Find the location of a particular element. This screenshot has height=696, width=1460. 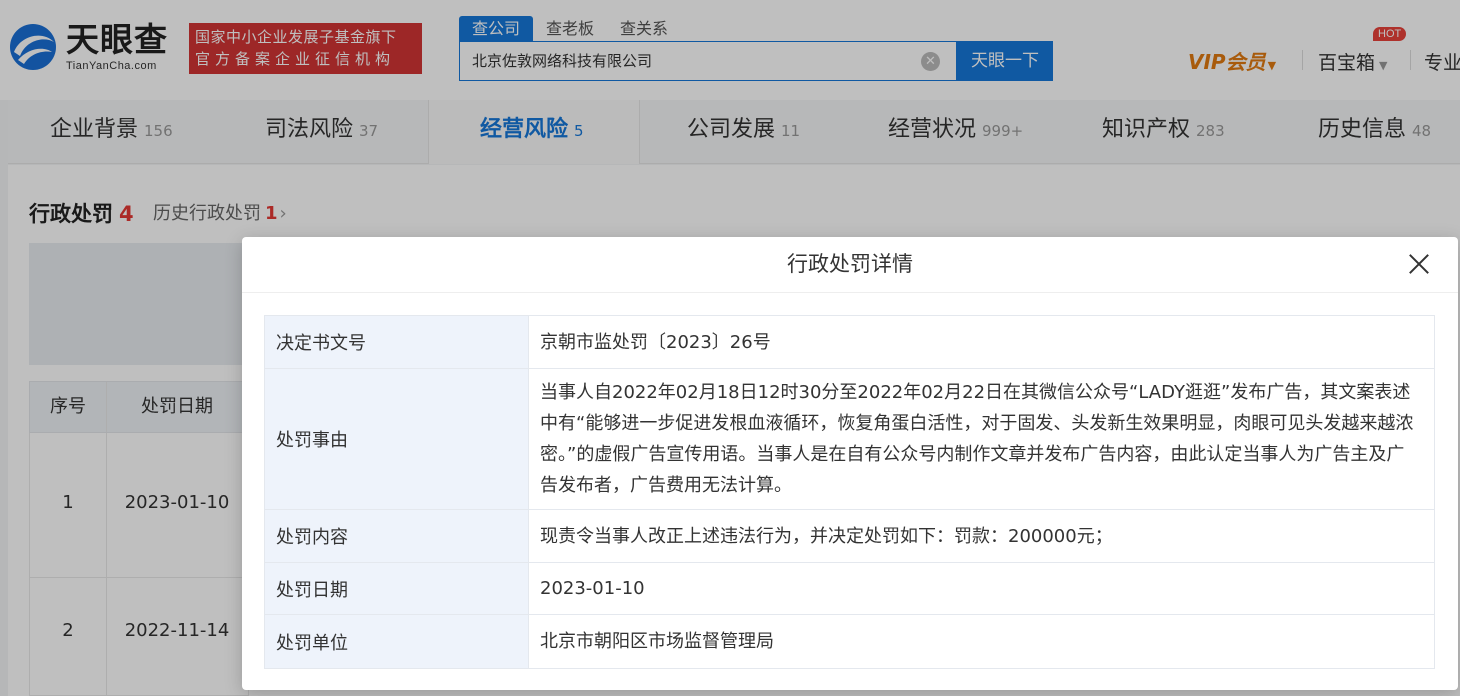

detail-value: 北京市朝阳区市场监督管理局 is located at coordinates (657, 641).